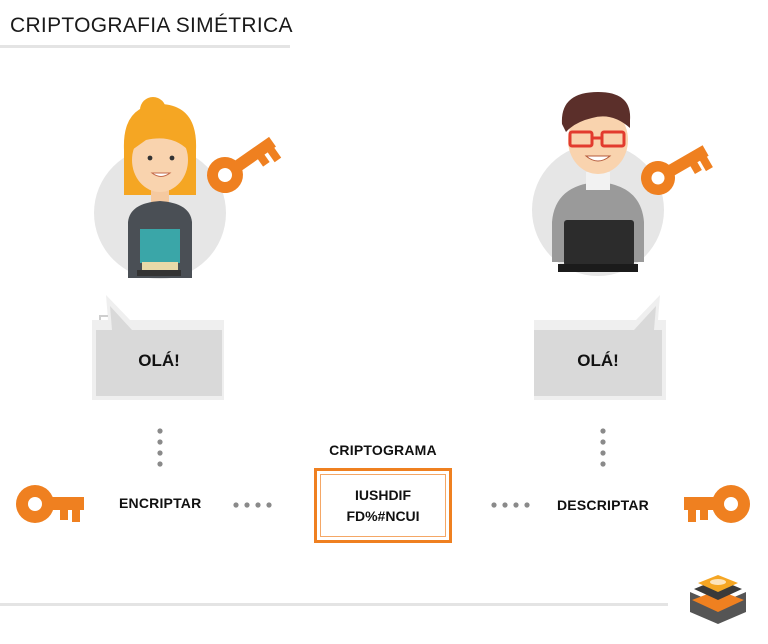  What do you see at coordinates (160, 188) in the screenshot?
I see `sender-avatar` at bounding box center [160, 188].